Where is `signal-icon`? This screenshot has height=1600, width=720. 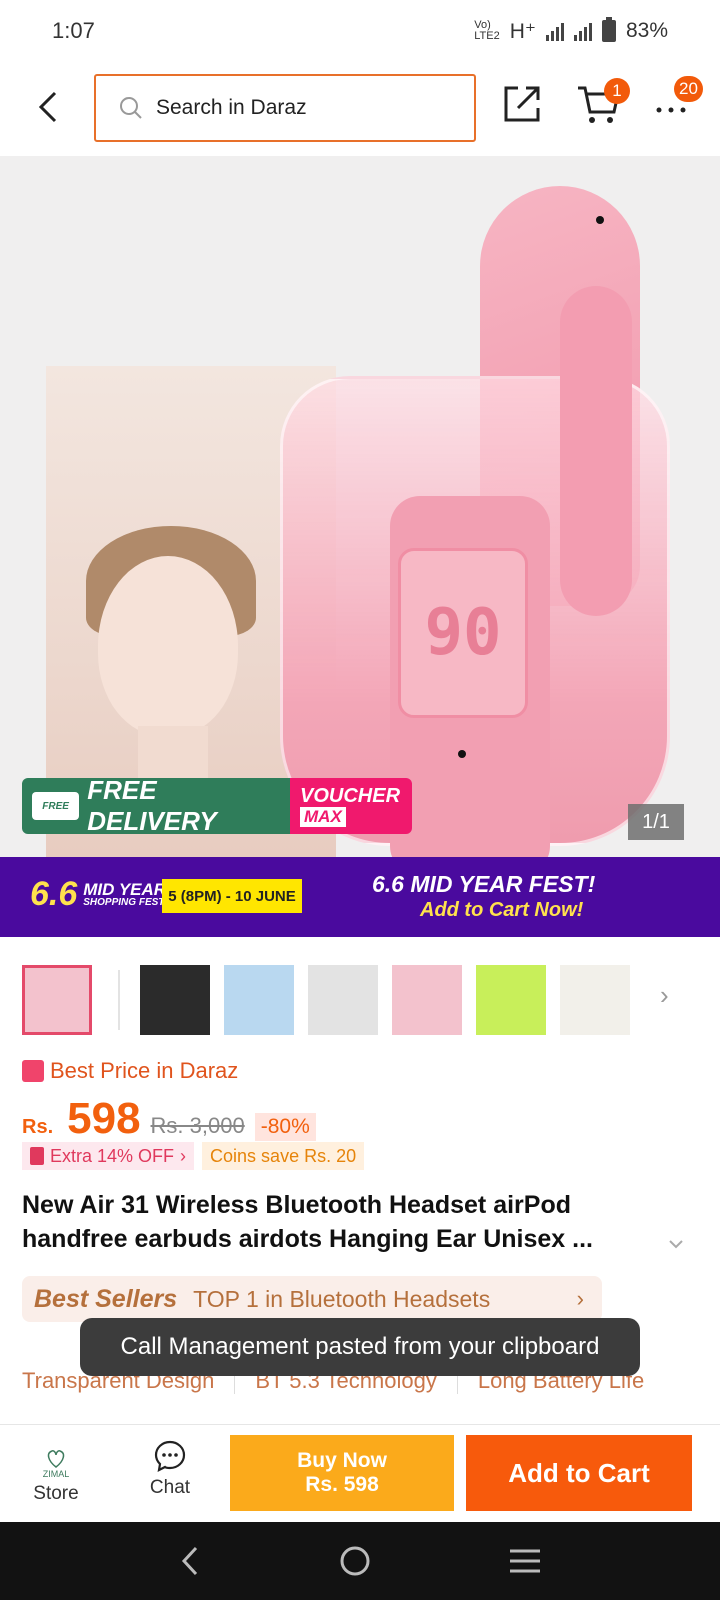
signal-icon is located at coordinates (554, 31).